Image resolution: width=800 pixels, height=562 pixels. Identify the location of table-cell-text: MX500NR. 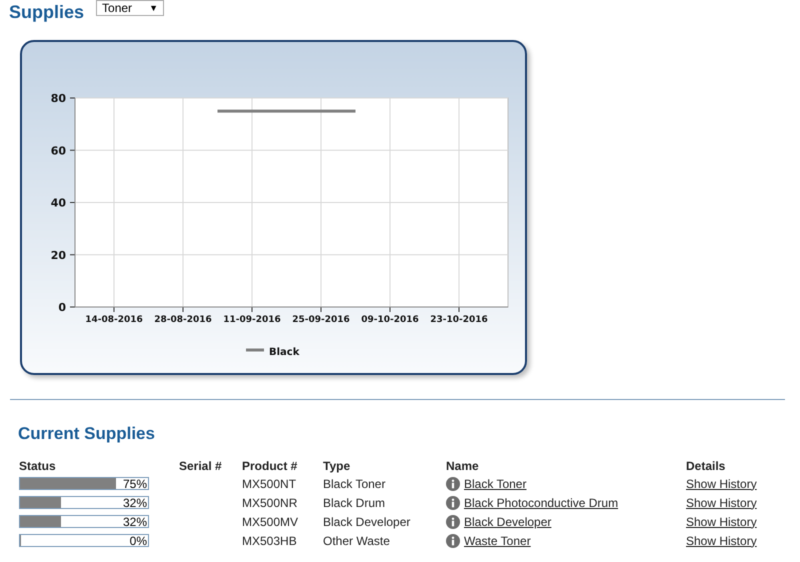
(270, 503).